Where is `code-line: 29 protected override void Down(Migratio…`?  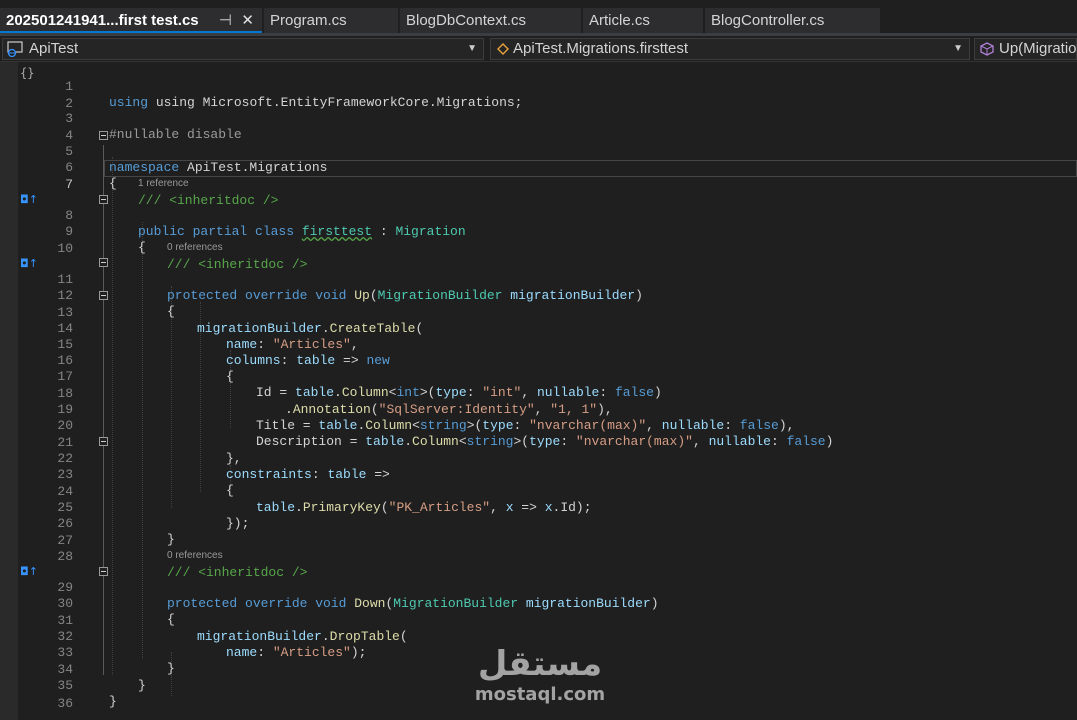 code-line: 29 protected override void Down(Migratio… is located at coordinates (538, 587).